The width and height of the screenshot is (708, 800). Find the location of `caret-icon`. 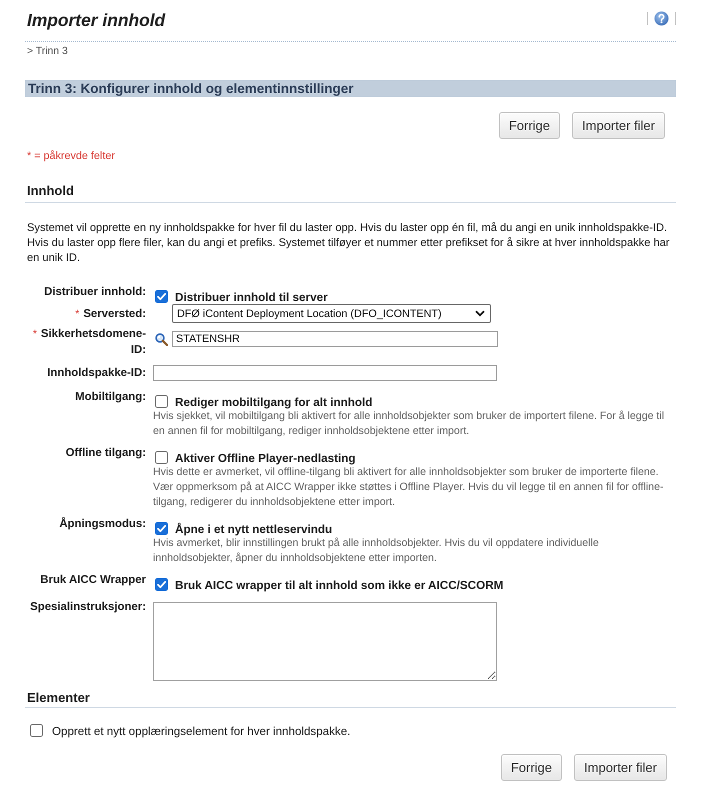

caret-icon is located at coordinates (480, 313).